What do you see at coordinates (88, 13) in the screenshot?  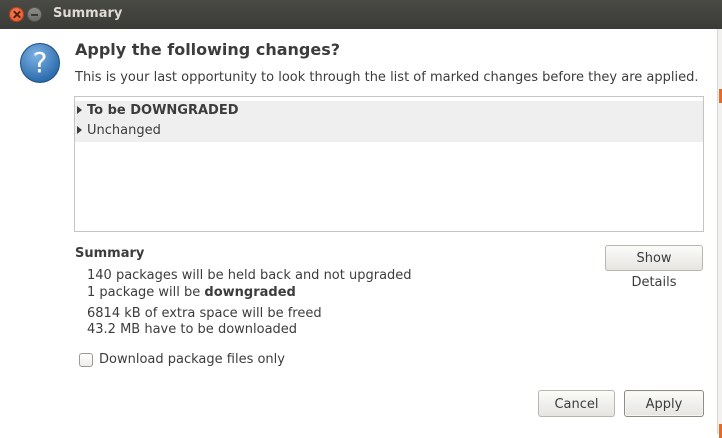 I see `window-title: Summary` at bounding box center [88, 13].